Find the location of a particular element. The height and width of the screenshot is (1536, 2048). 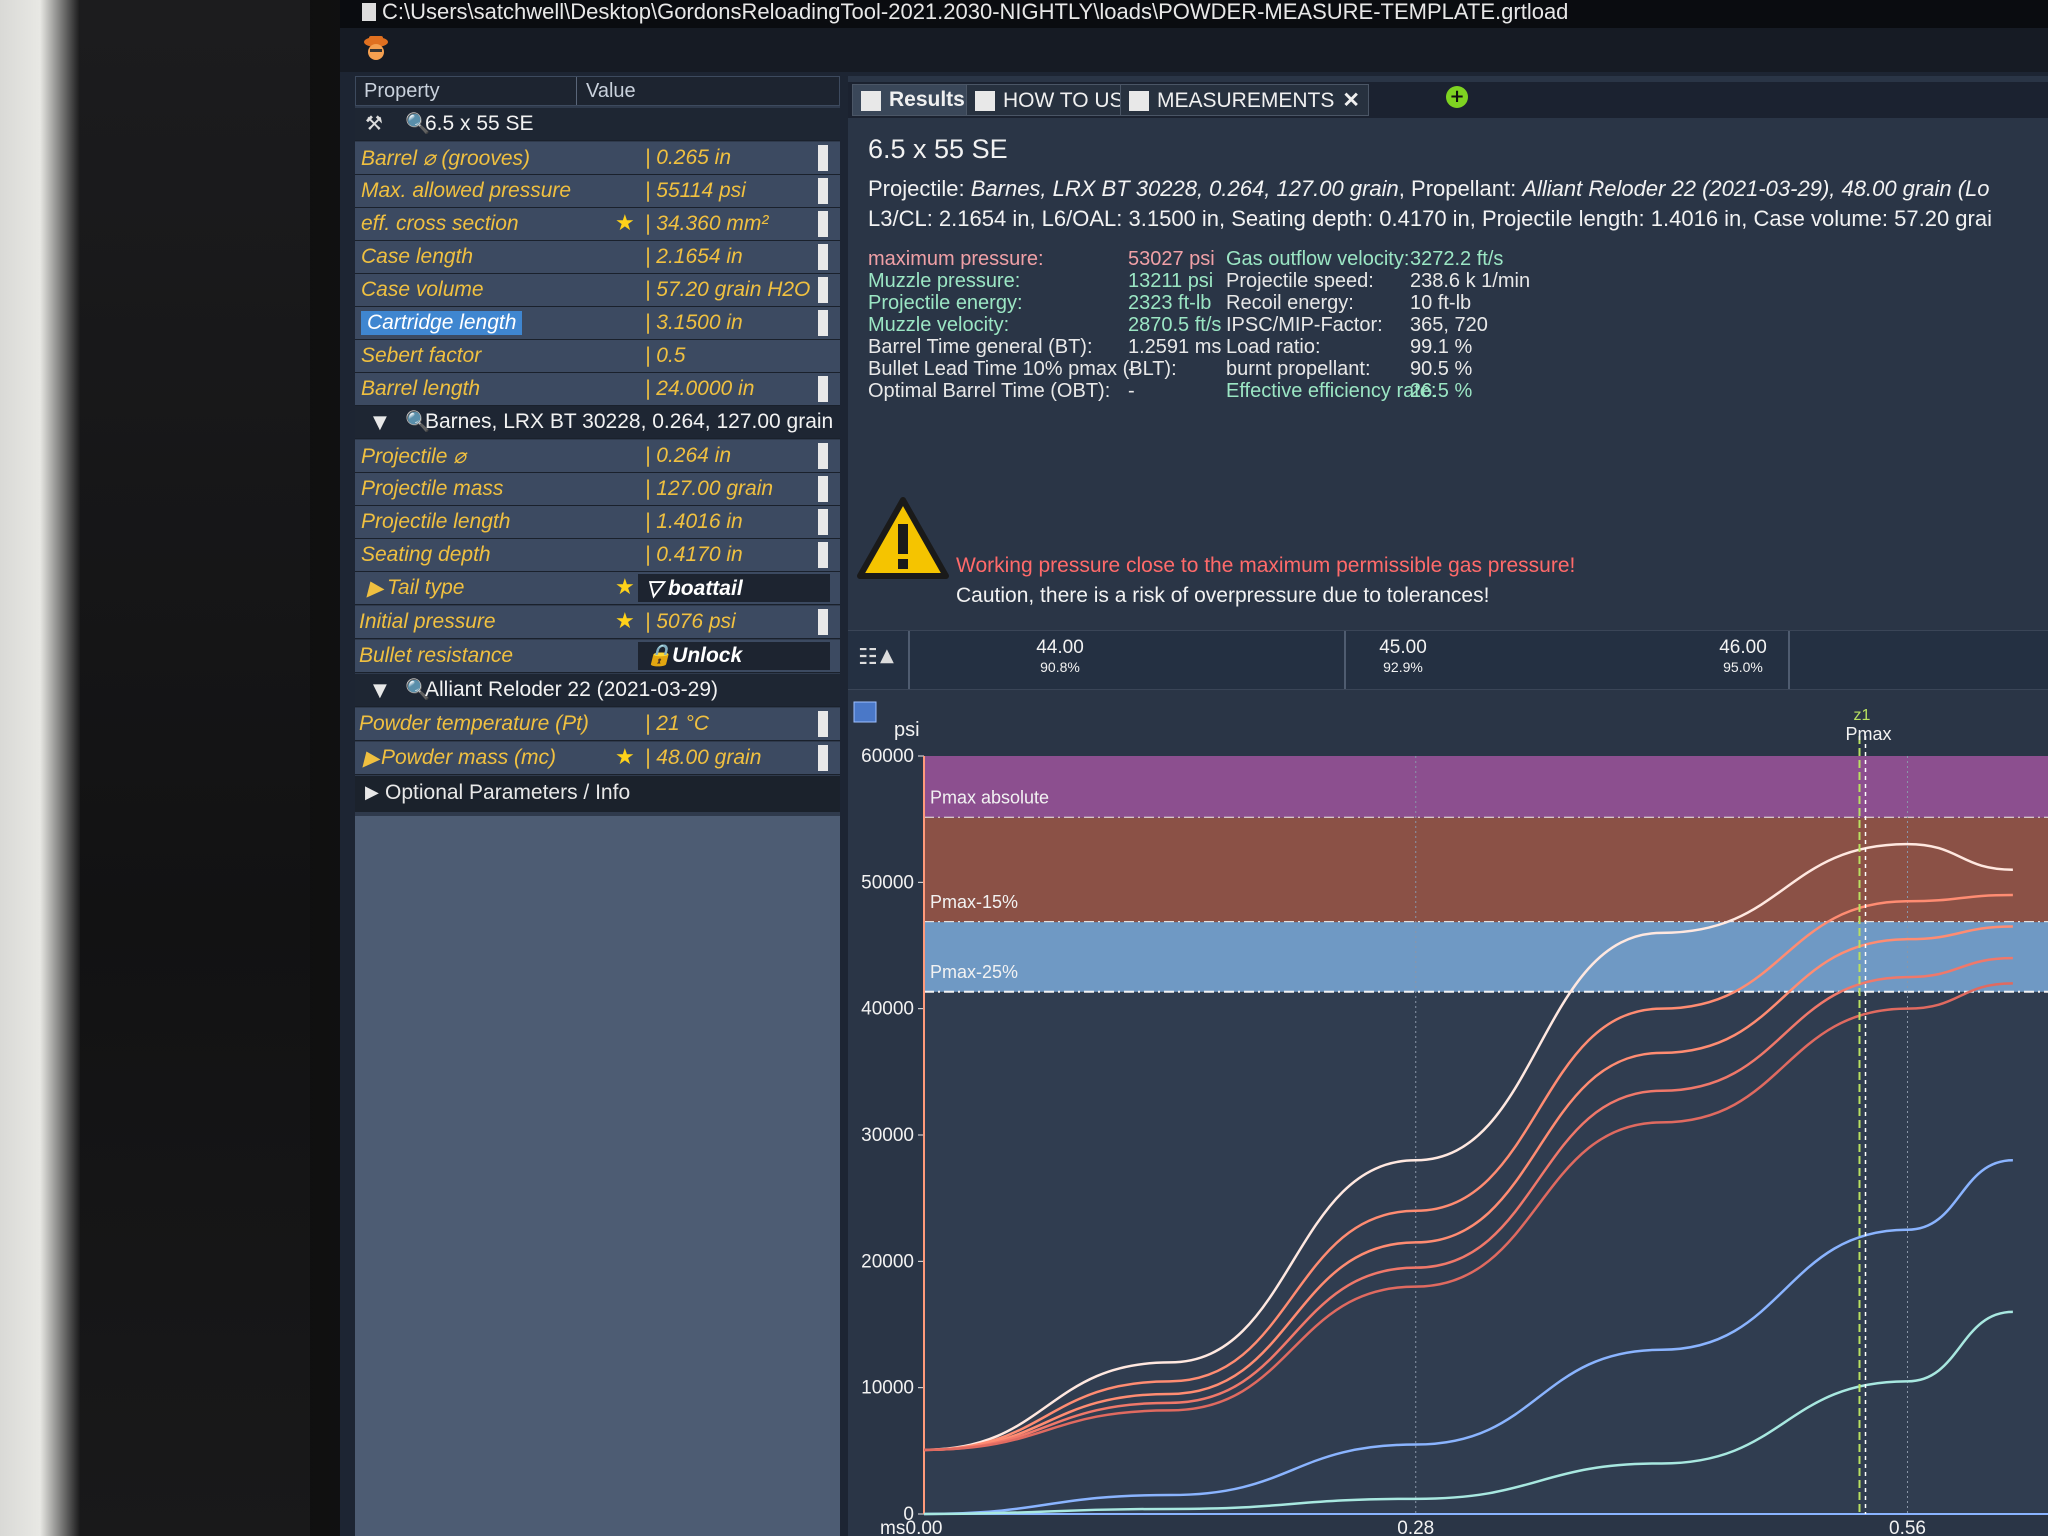

tail-type-dropdown: ▽ boattail is located at coordinates (734, 588).